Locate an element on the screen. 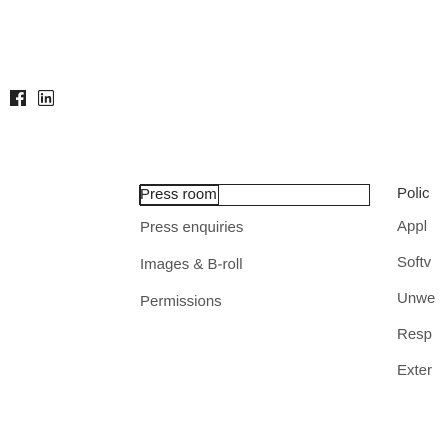 This screenshot has height=448, width=448. press-room-header: Press room is located at coordinates (254, 195).